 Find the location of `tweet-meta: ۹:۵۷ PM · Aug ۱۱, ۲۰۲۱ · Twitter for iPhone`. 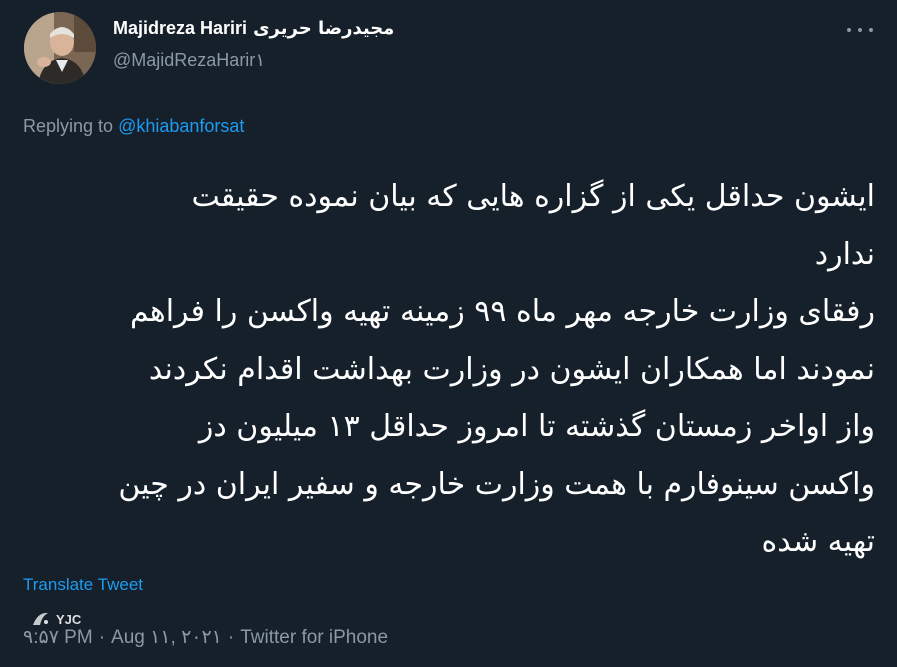

tweet-meta: ۹:۵۷ PM · Aug ۱۱, ۲۰۲۱ · Twitter for iPhone is located at coordinates (205, 637).